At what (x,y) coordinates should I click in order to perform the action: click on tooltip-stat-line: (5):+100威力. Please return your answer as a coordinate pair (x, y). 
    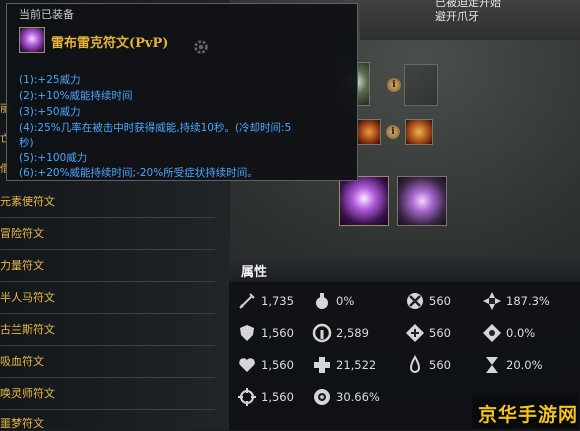
    Looking at the image, I should click on (53, 158).